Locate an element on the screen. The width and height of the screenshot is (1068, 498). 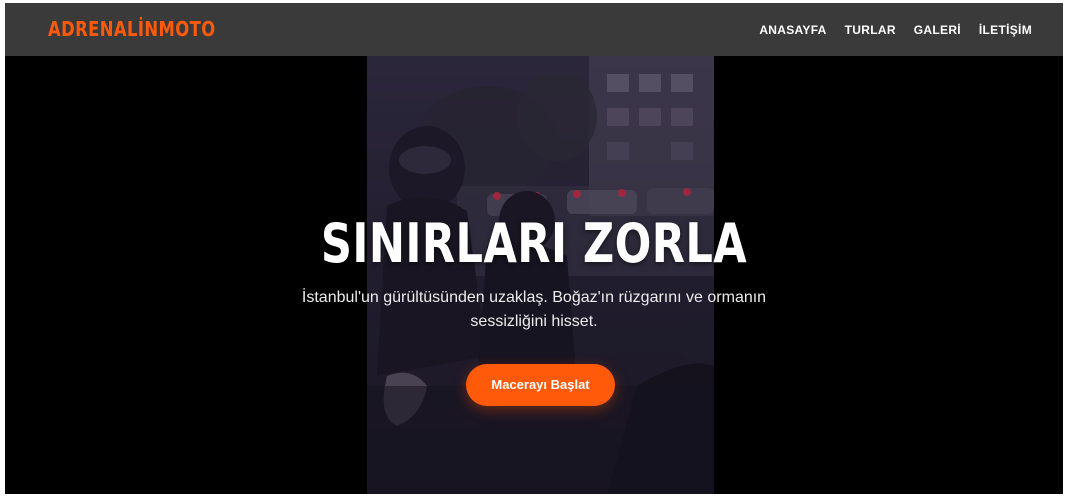
nav-link-anasayfa: ANASAYFA is located at coordinates (792, 30).